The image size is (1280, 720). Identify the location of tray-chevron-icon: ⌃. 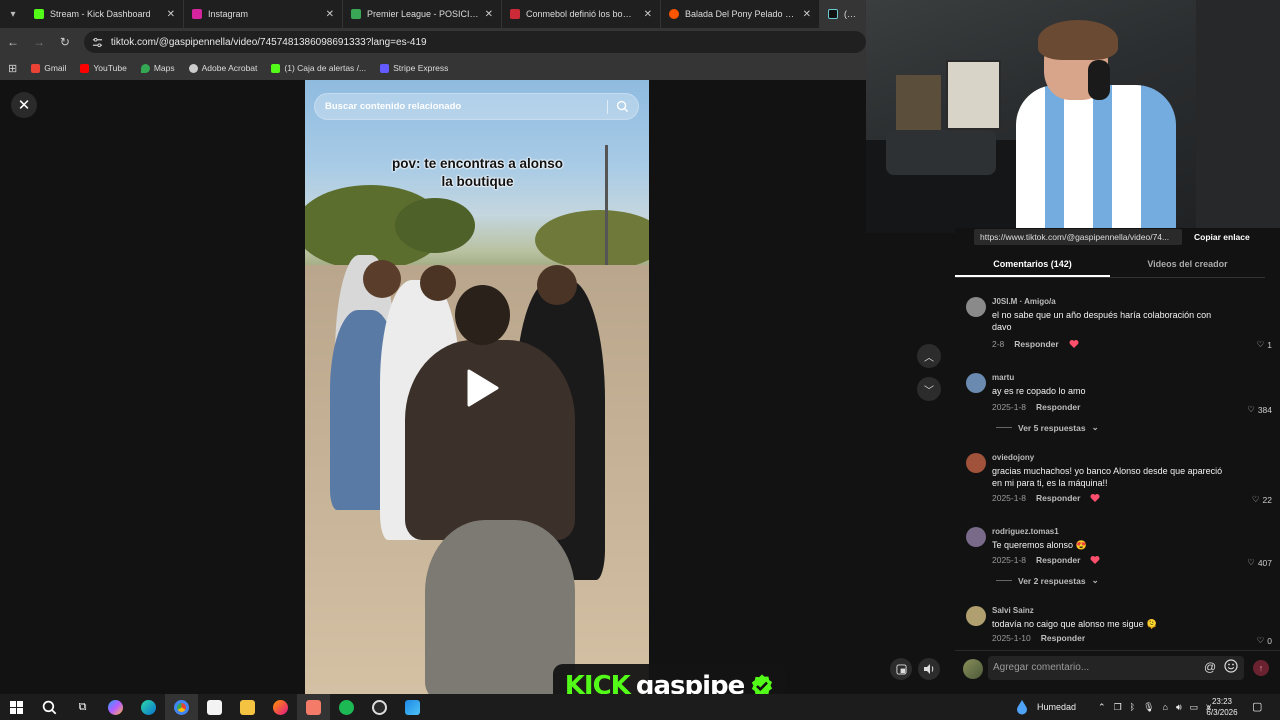
(1102, 707).